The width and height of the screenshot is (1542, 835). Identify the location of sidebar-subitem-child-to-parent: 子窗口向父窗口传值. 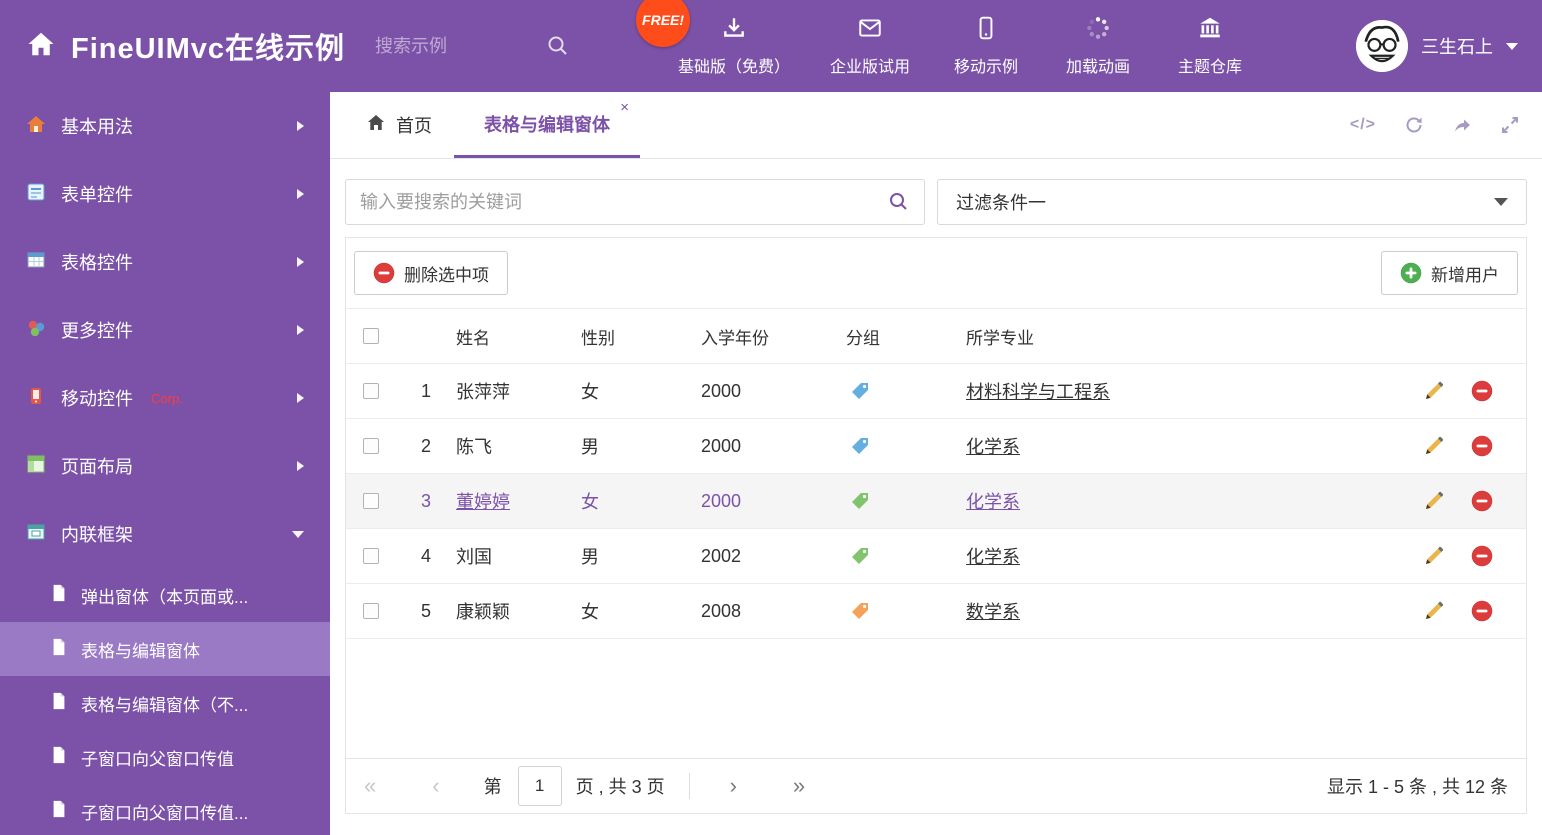
(165, 757).